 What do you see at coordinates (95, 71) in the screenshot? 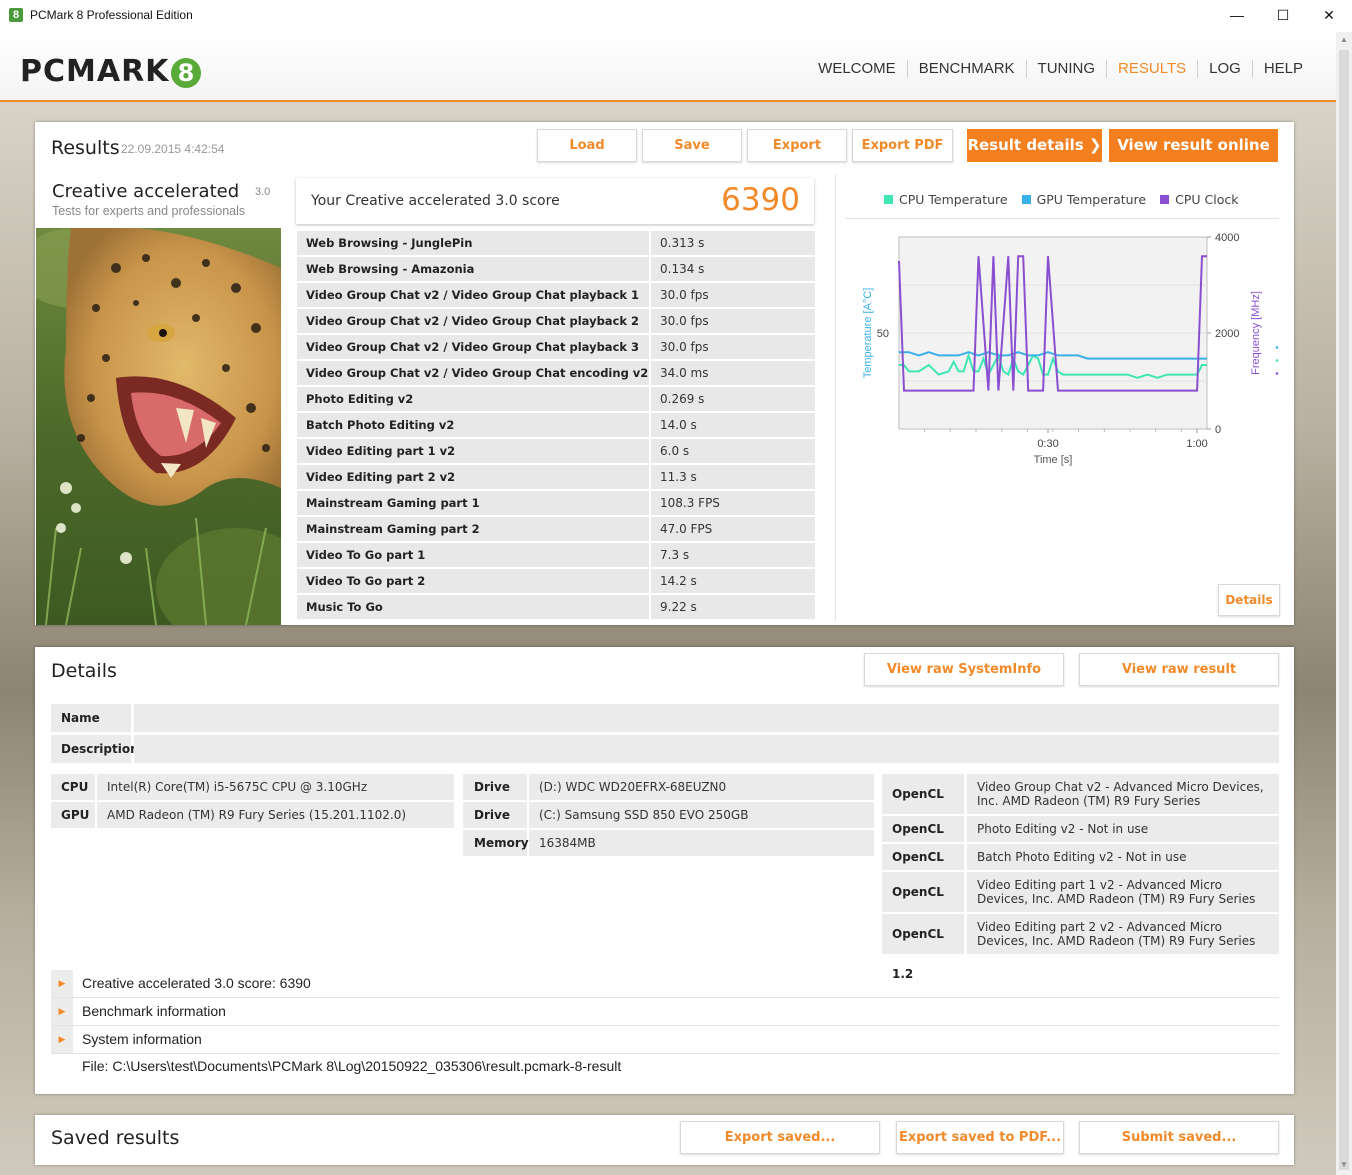
I see `logo-text: PCMARK` at bounding box center [95, 71].